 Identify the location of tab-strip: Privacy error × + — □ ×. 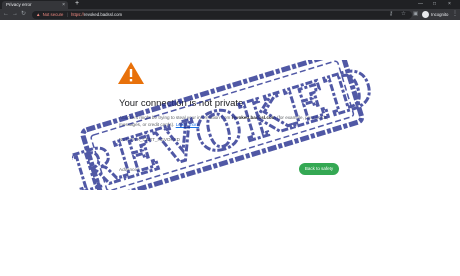
(230, 4).